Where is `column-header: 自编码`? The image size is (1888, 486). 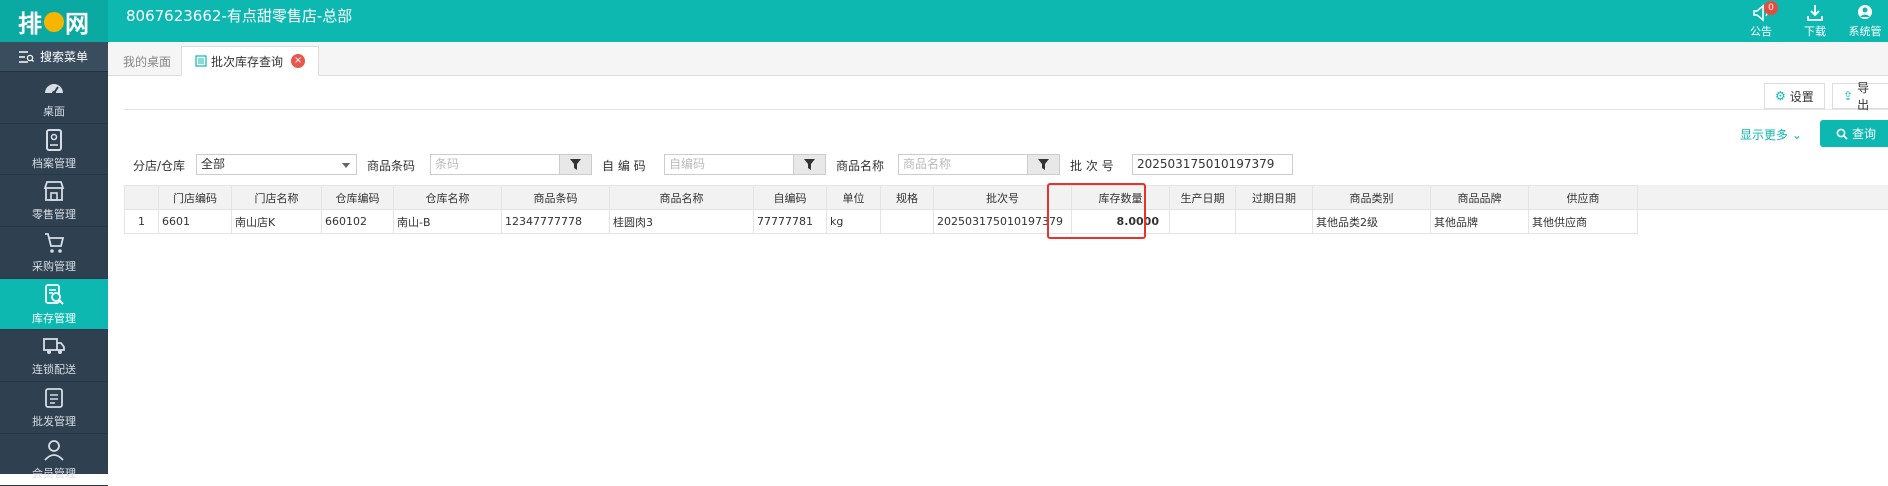
column-header: 自编码 is located at coordinates (790, 197).